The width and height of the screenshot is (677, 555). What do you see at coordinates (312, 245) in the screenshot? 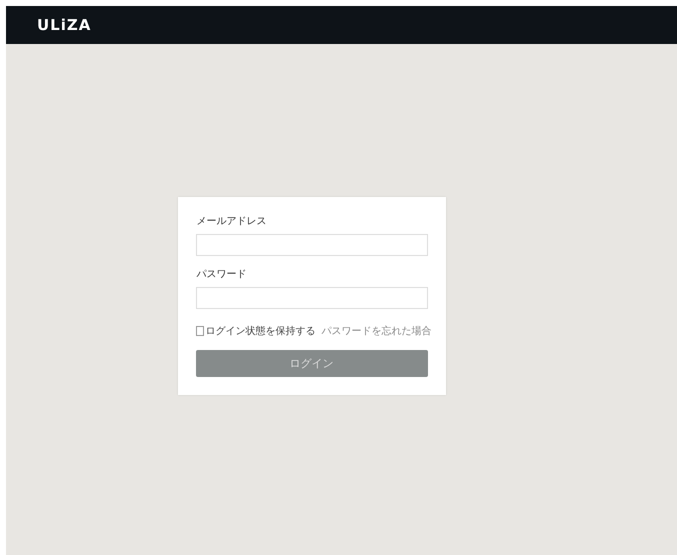
I see `email-field` at bounding box center [312, 245].